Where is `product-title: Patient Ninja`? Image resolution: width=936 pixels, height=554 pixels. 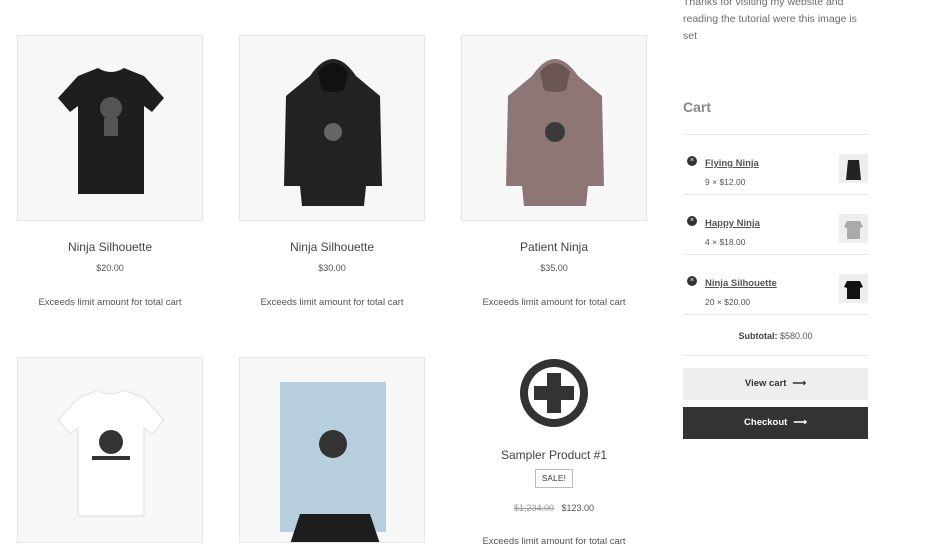 product-title: Patient Ninja is located at coordinates (554, 247).